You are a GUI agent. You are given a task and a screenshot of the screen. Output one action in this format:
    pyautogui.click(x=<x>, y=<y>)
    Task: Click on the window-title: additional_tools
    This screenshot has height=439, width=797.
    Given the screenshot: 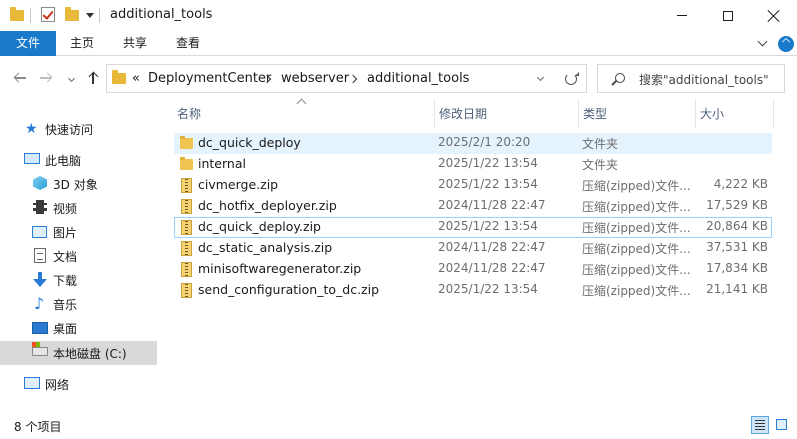 What is the action you would take?
    pyautogui.click(x=161, y=14)
    